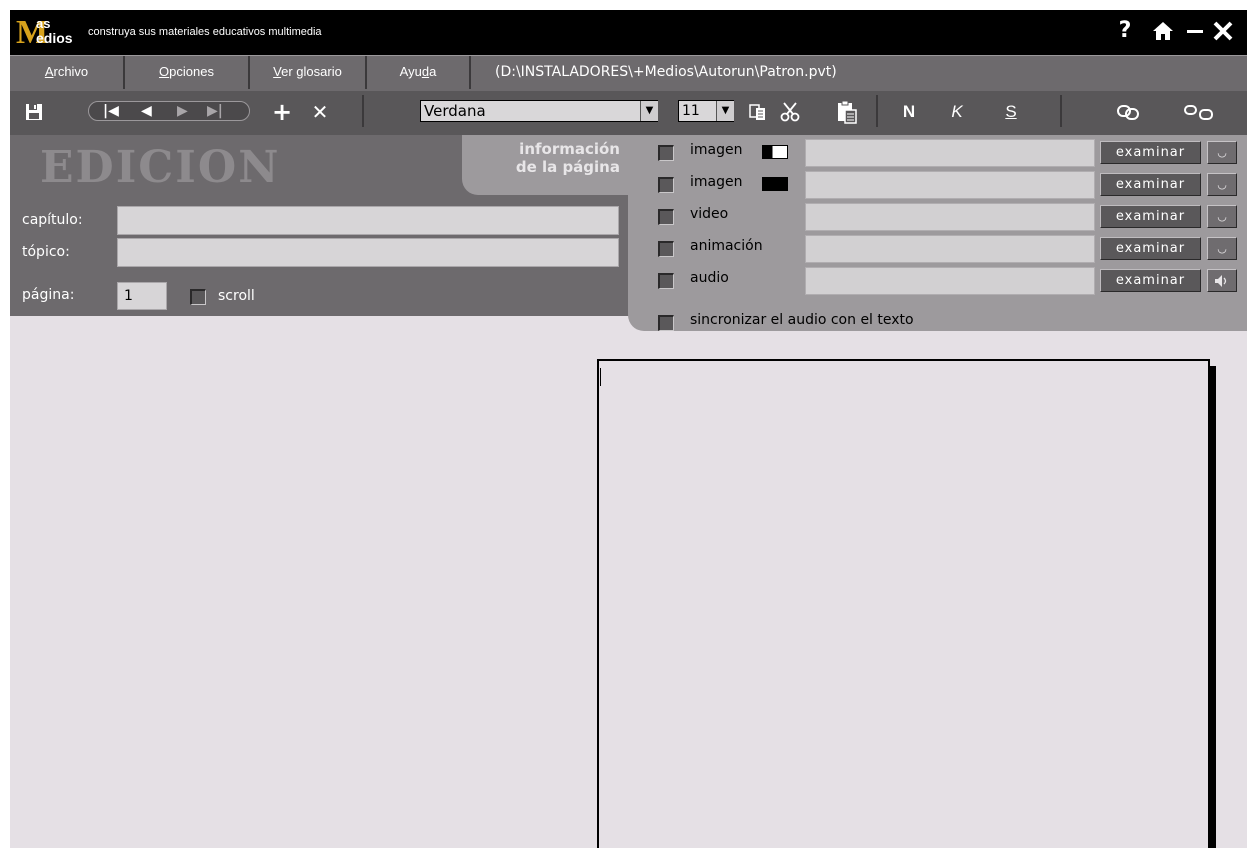  Describe the element at coordinates (1195, 31) in the screenshot. I see `minimize-button` at that location.